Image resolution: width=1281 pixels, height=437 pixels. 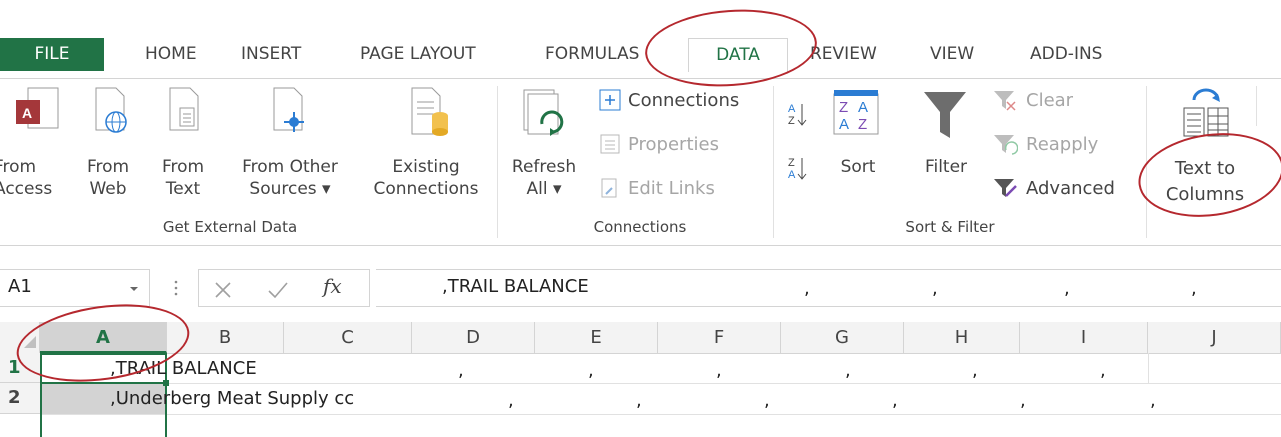 I want to click on sort-dialog-icon: Z A A Z, so click(x=856, y=112).